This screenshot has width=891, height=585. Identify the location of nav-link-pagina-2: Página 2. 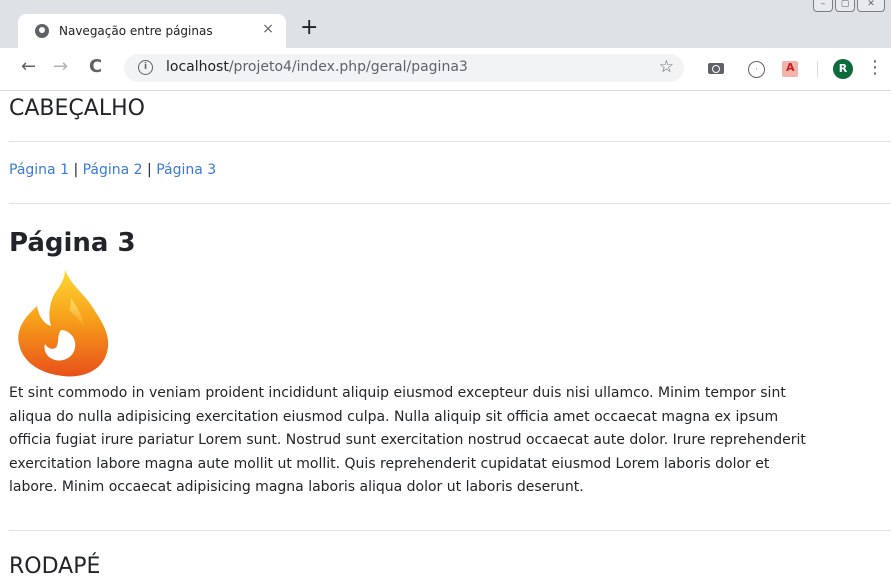
(113, 170).